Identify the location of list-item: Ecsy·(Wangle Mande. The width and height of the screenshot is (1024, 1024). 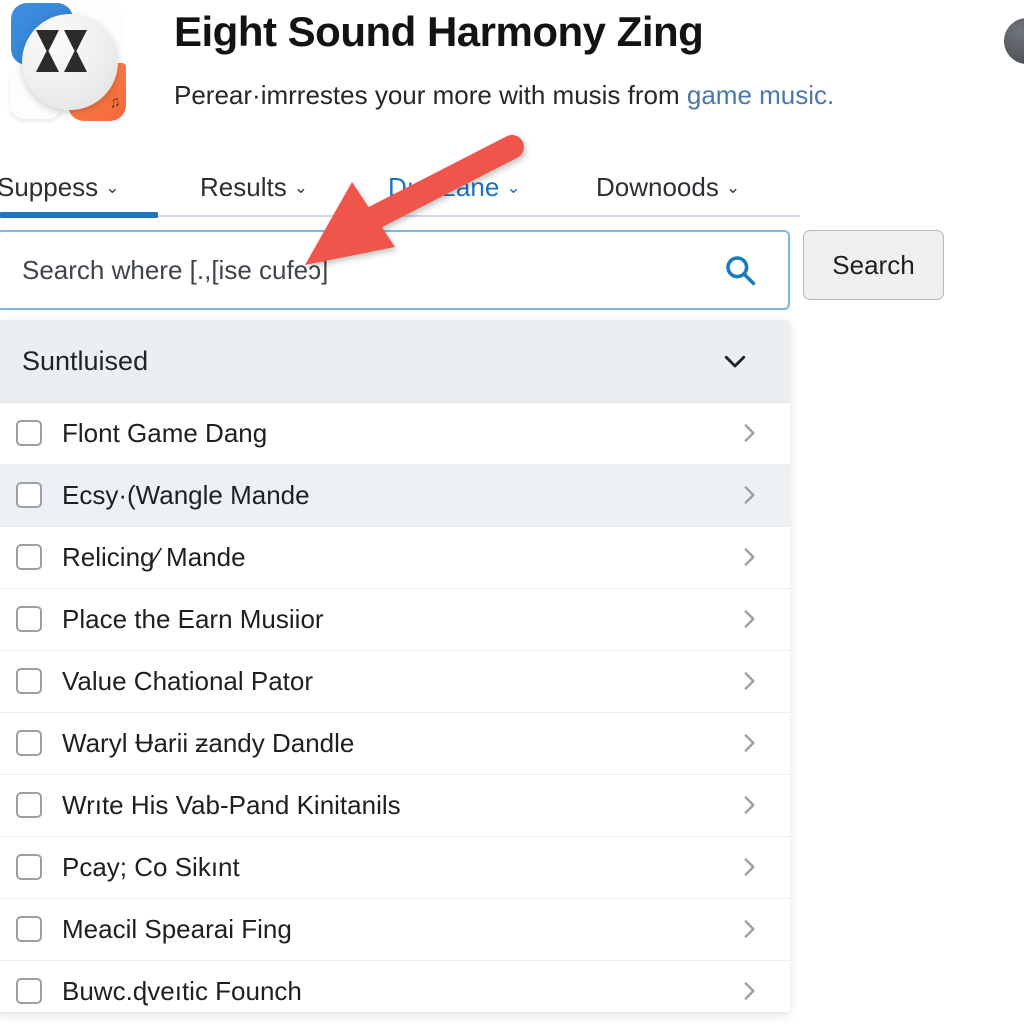
(395, 496).